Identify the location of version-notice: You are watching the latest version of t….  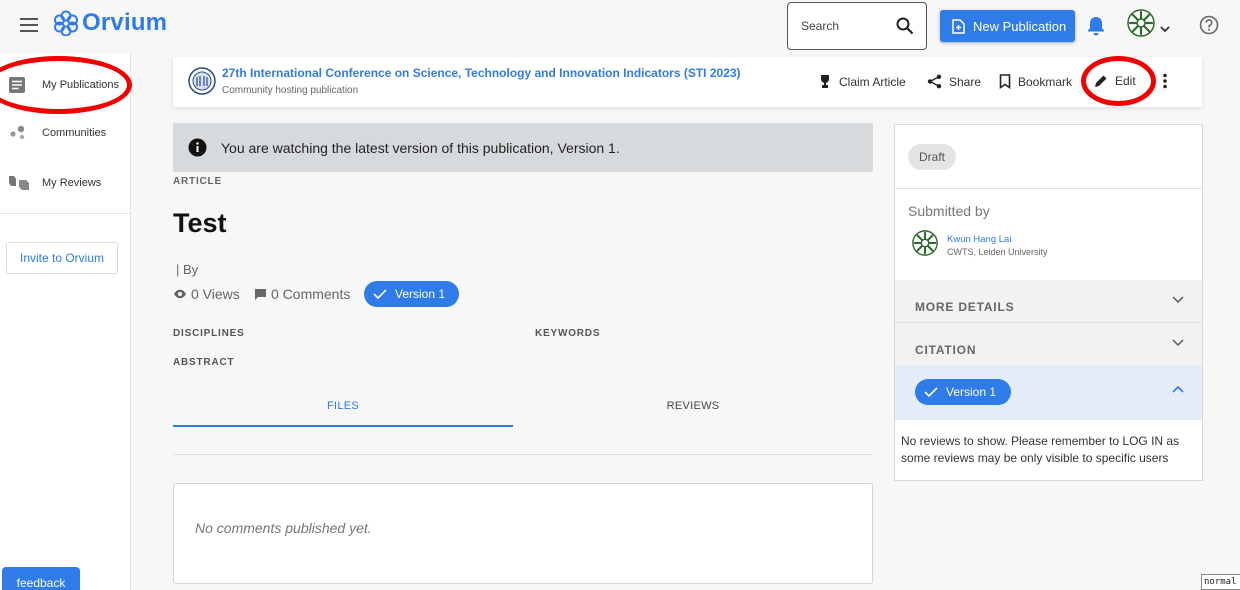
(523, 147).